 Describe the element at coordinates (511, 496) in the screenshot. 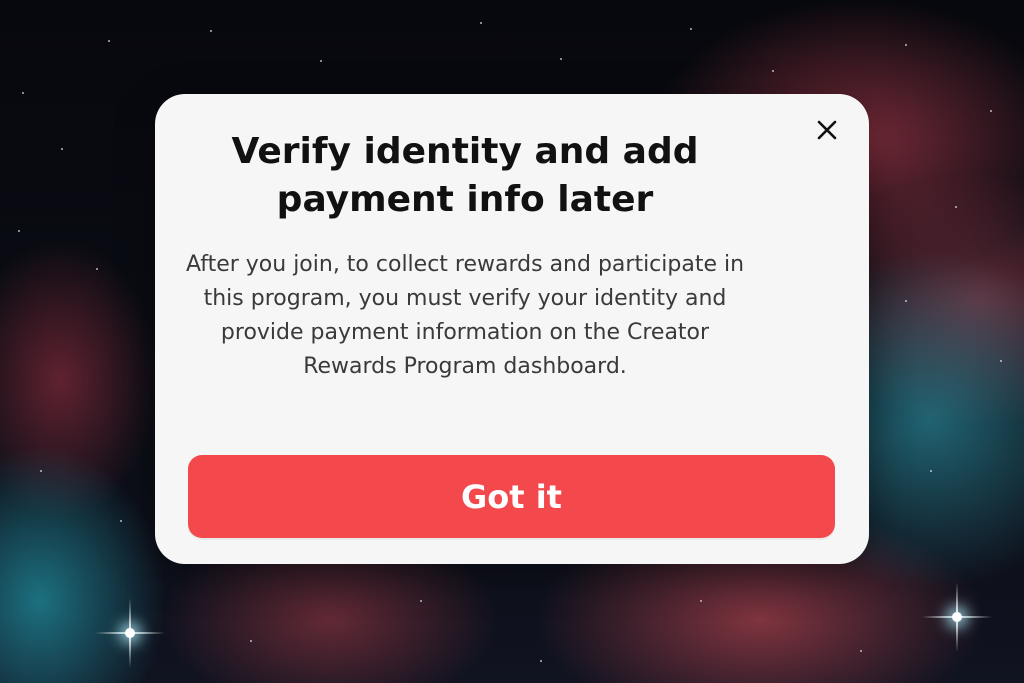

I see `got-it-button: Got it` at that location.